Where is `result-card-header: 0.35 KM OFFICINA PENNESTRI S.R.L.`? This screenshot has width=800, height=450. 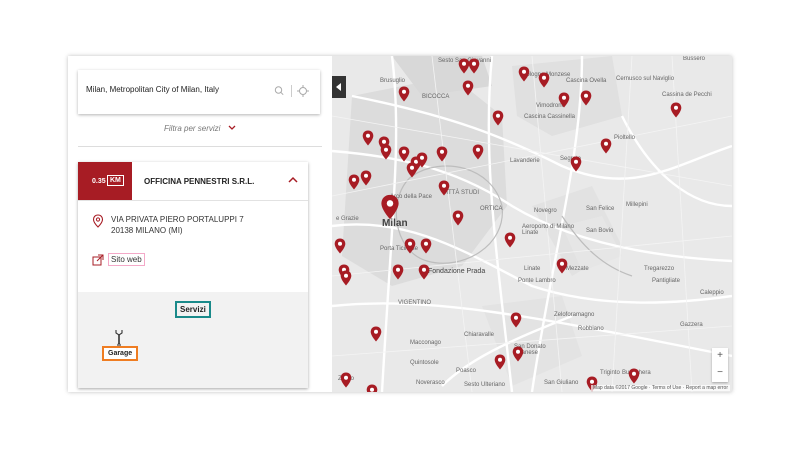
result-card-header: 0.35 KM OFFICINA PENNESTRI S.R.L. is located at coordinates (193, 181).